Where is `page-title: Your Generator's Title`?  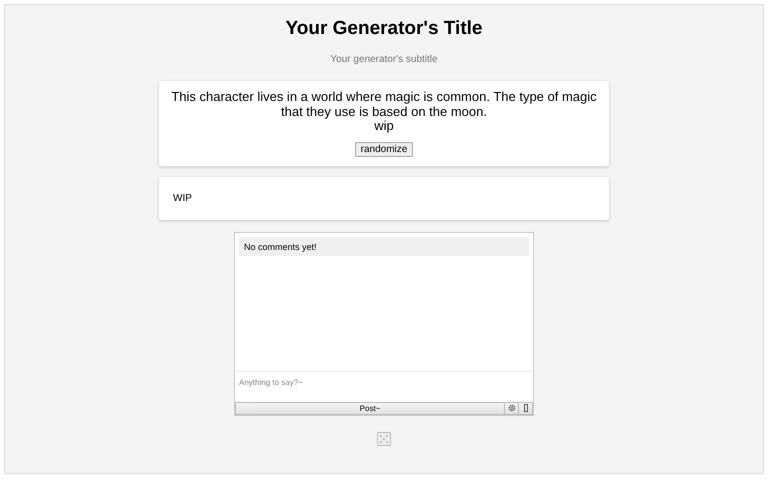 page-title: Your Generator's Title is located at coordinates (384, 29).